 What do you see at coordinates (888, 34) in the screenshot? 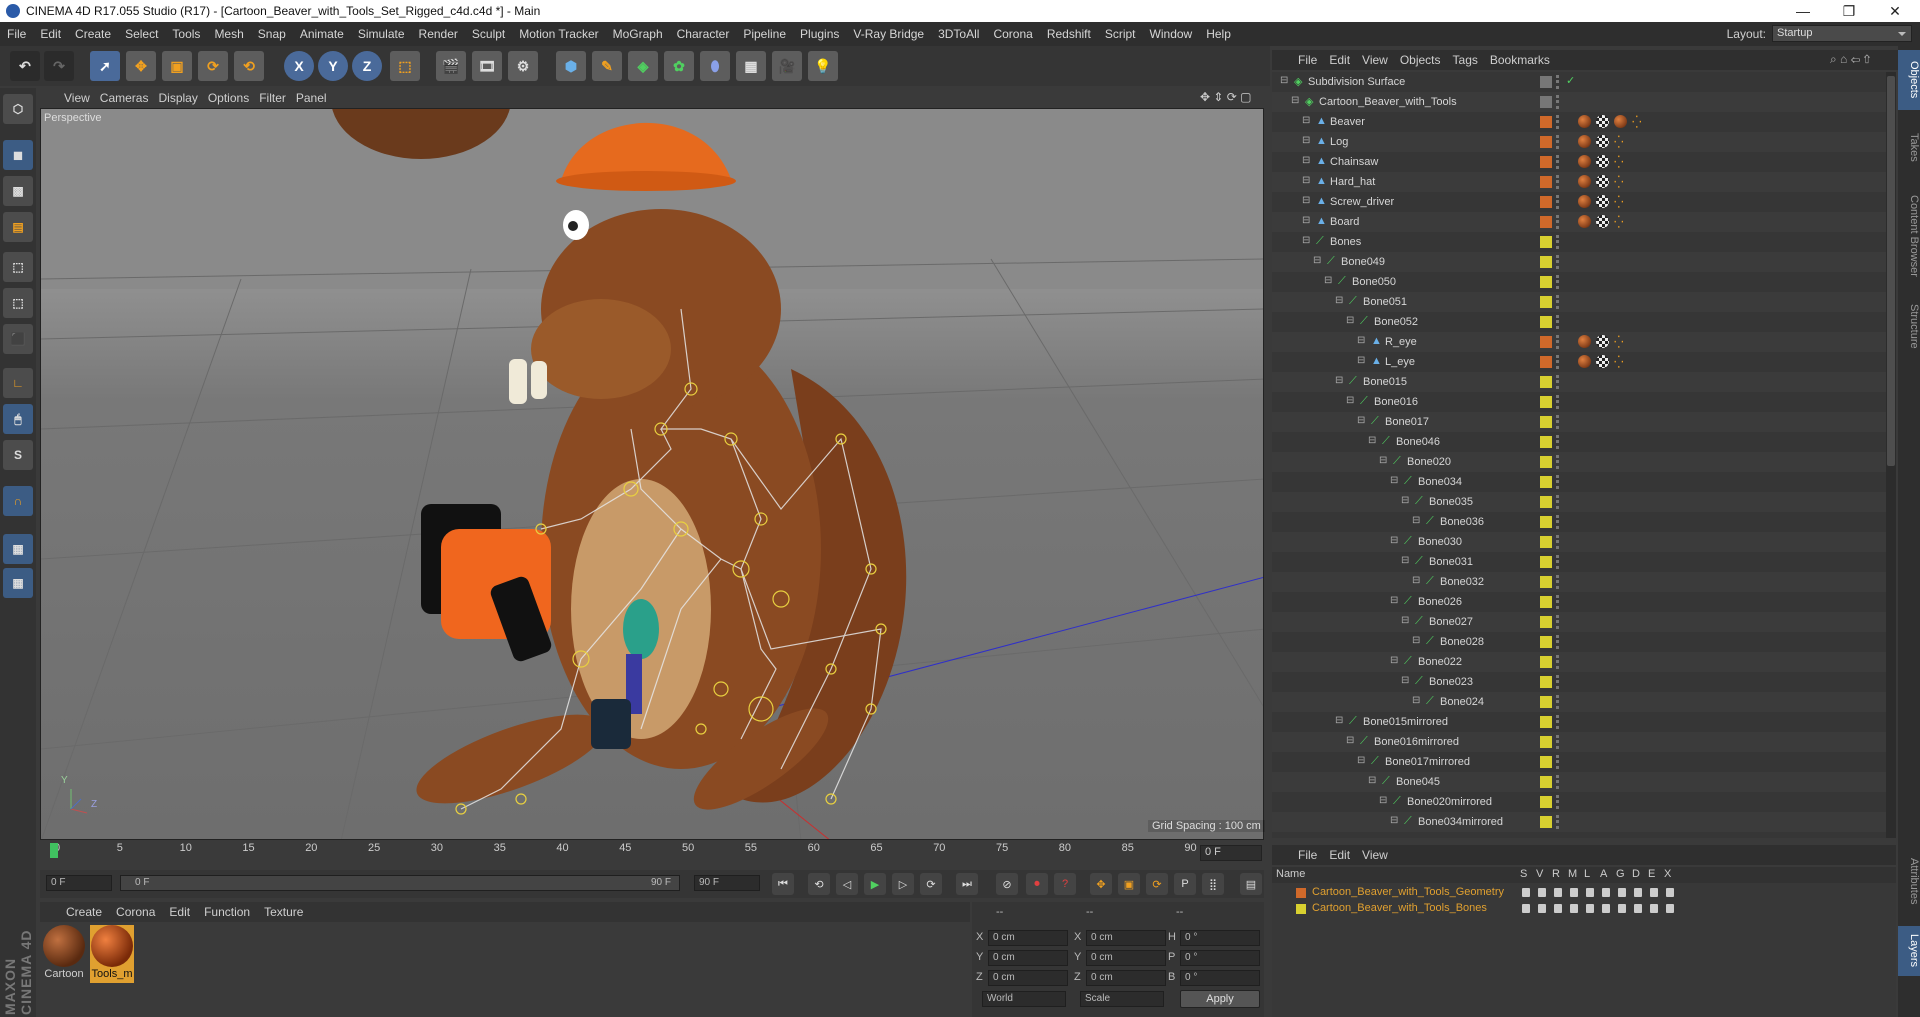
I see `menu-v-ray-bridge: V-Ray Bridge` at bounding box center [888, 34].